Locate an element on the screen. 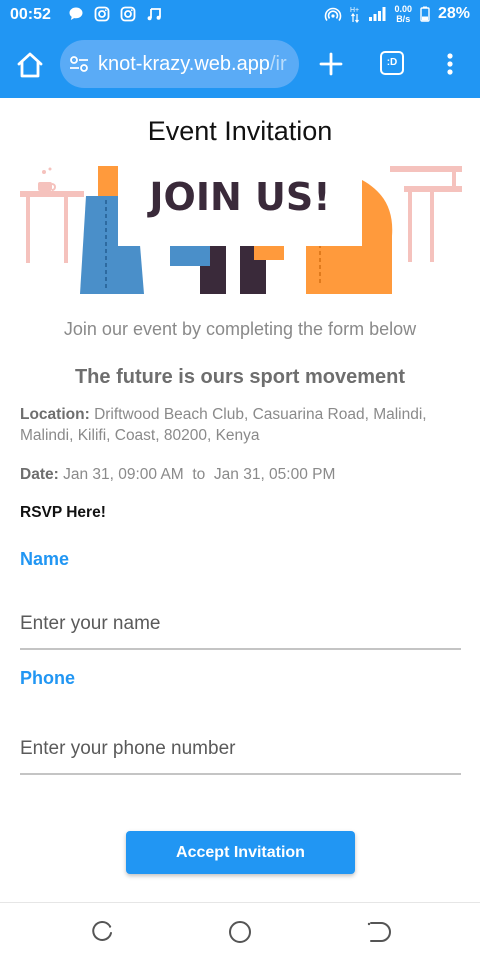 This screenshot has height=960, width=480. date-start: Jan 31, 09:00 AM is located at coordinates (123, 474).